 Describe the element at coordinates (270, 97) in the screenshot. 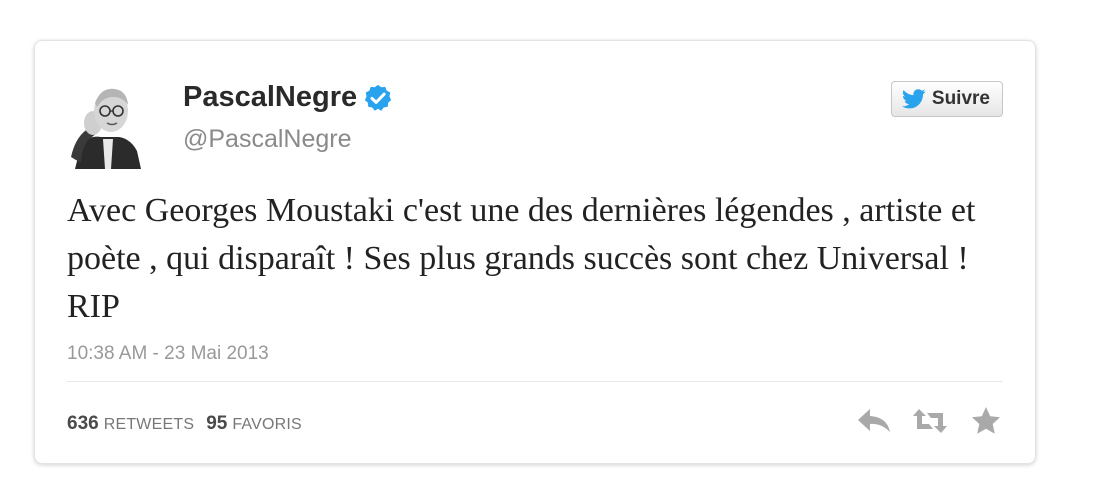

I see `display-name: PascalNegre` at that location.